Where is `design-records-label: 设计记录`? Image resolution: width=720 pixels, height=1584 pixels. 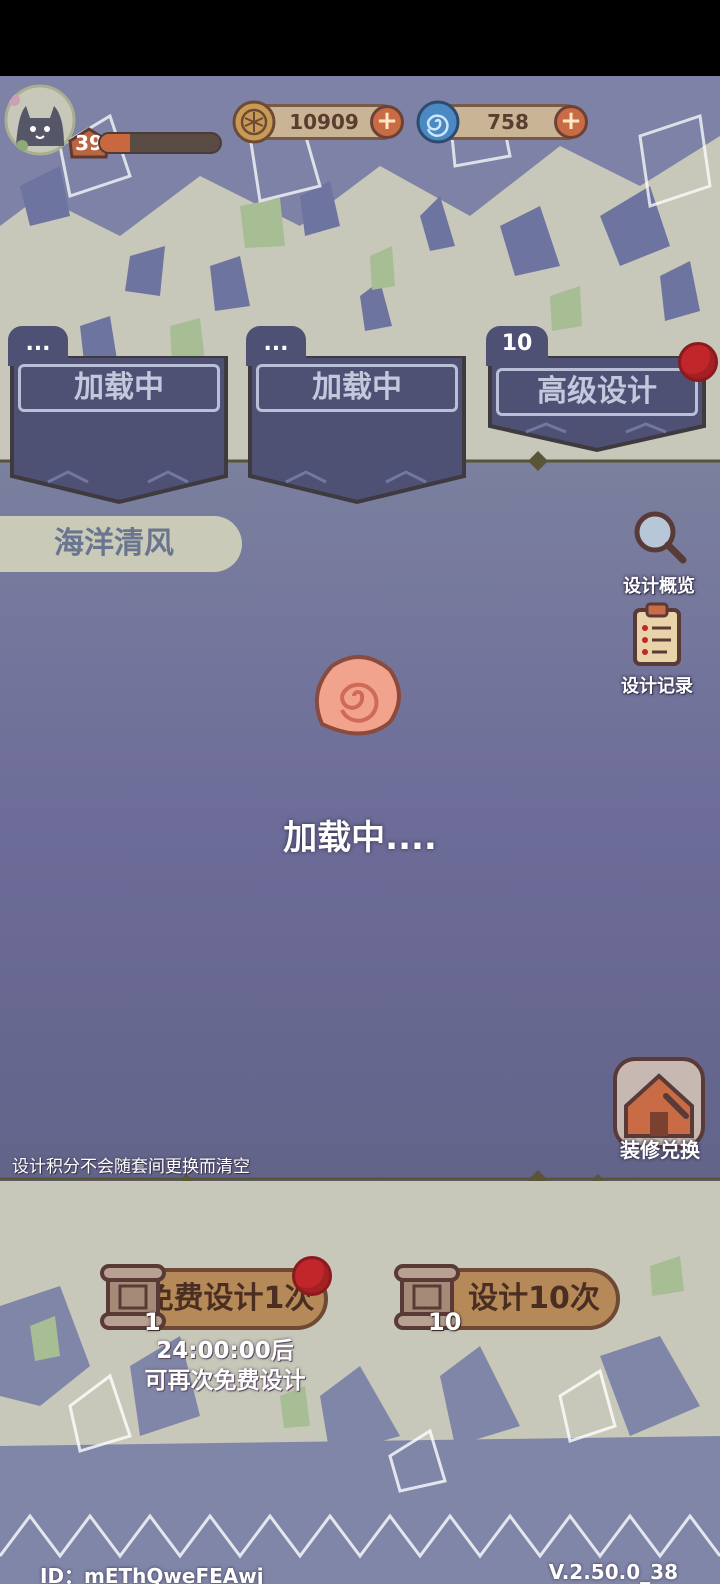 design-records-label: 设计记录 is located at coordinates (657, 686).